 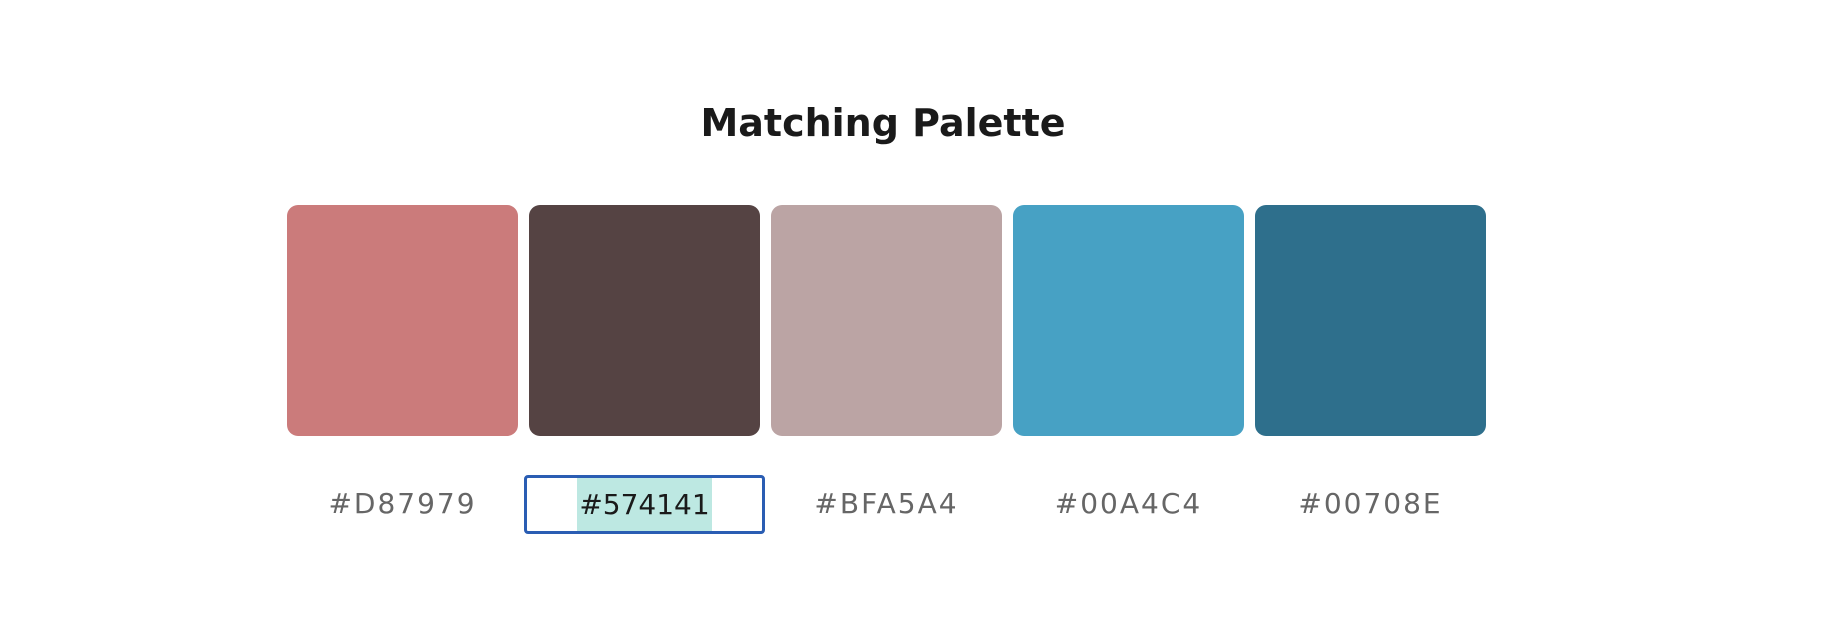 I want to click on hex-code-field-1: #D87979, so click(x=402, y=504).